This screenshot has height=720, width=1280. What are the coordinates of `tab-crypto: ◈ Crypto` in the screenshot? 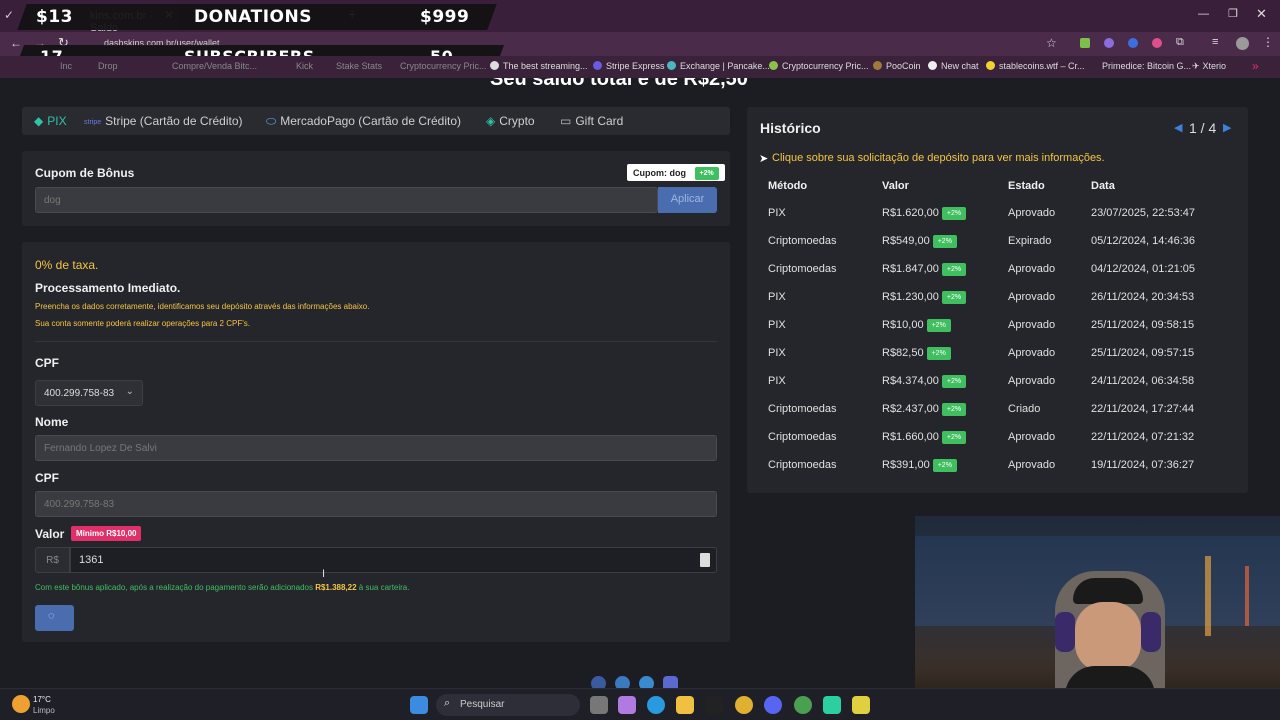 It's located at (510, 121).